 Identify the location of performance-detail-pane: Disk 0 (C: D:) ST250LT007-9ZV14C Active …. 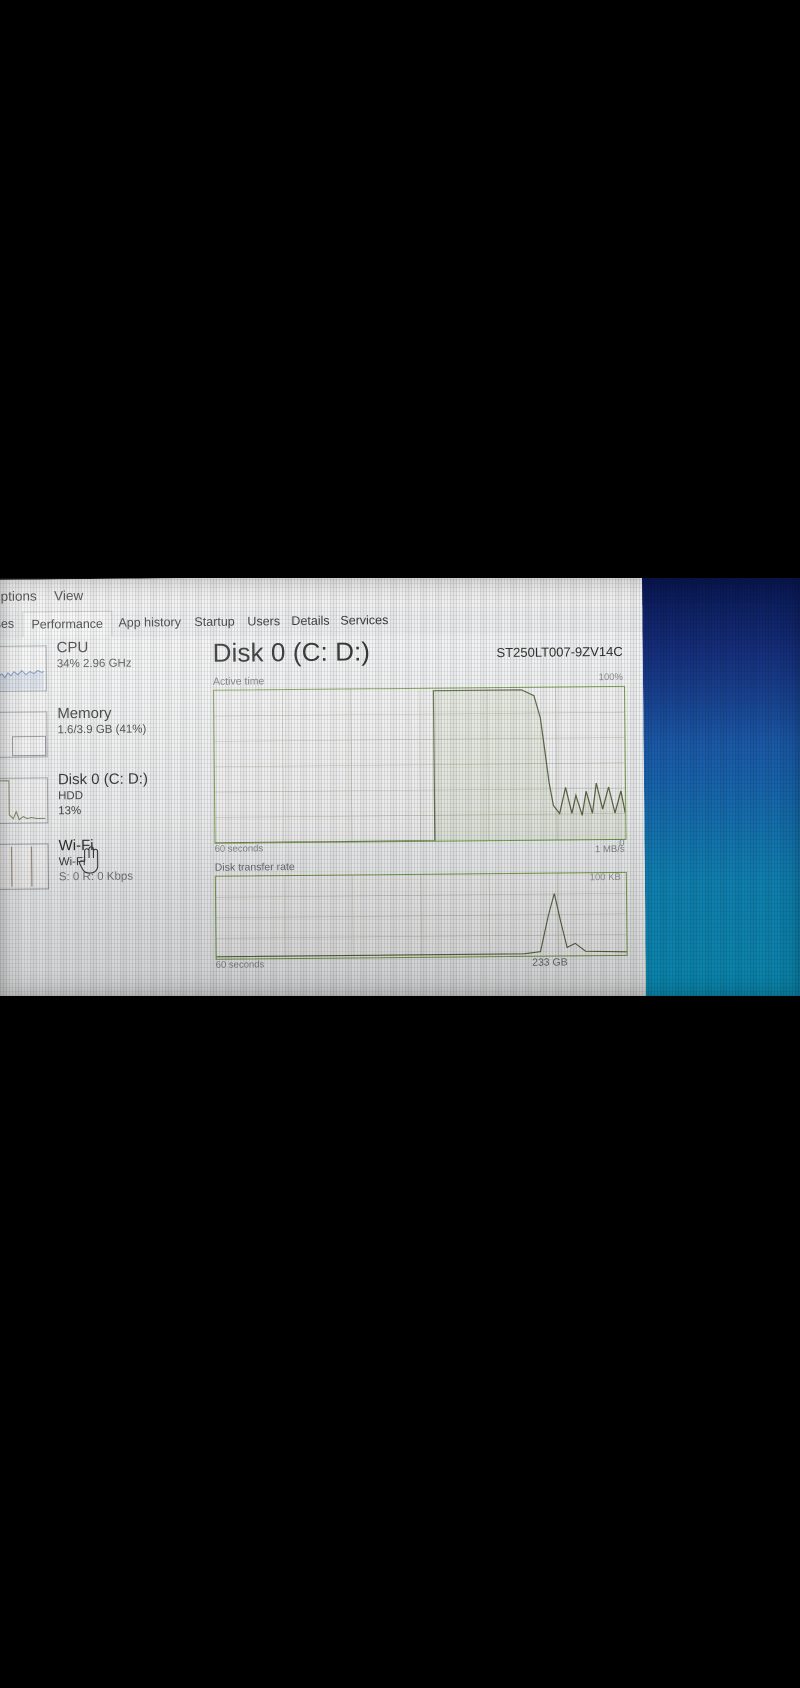
(416, 814).